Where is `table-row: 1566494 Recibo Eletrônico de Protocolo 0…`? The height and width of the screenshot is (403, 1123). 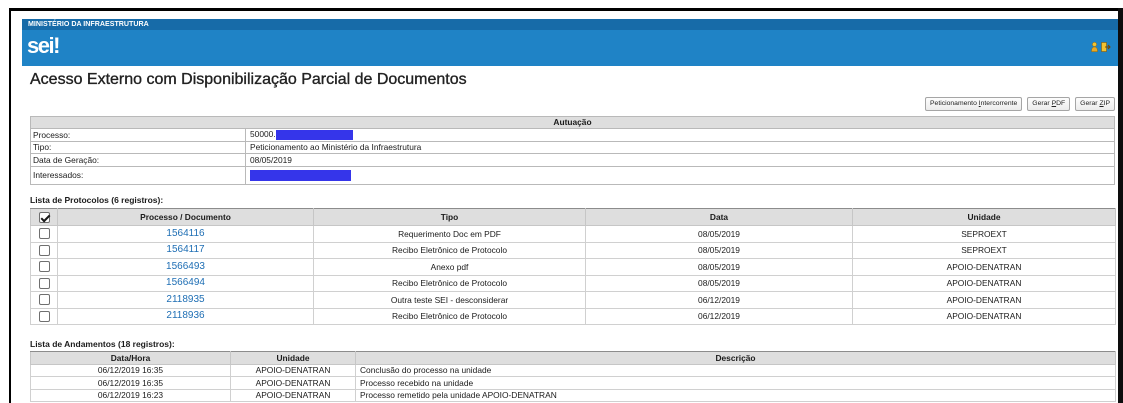
table-row: 1566494 Recibo Eletrônico de Protocolo 0… is located at coordinates (573, 283).